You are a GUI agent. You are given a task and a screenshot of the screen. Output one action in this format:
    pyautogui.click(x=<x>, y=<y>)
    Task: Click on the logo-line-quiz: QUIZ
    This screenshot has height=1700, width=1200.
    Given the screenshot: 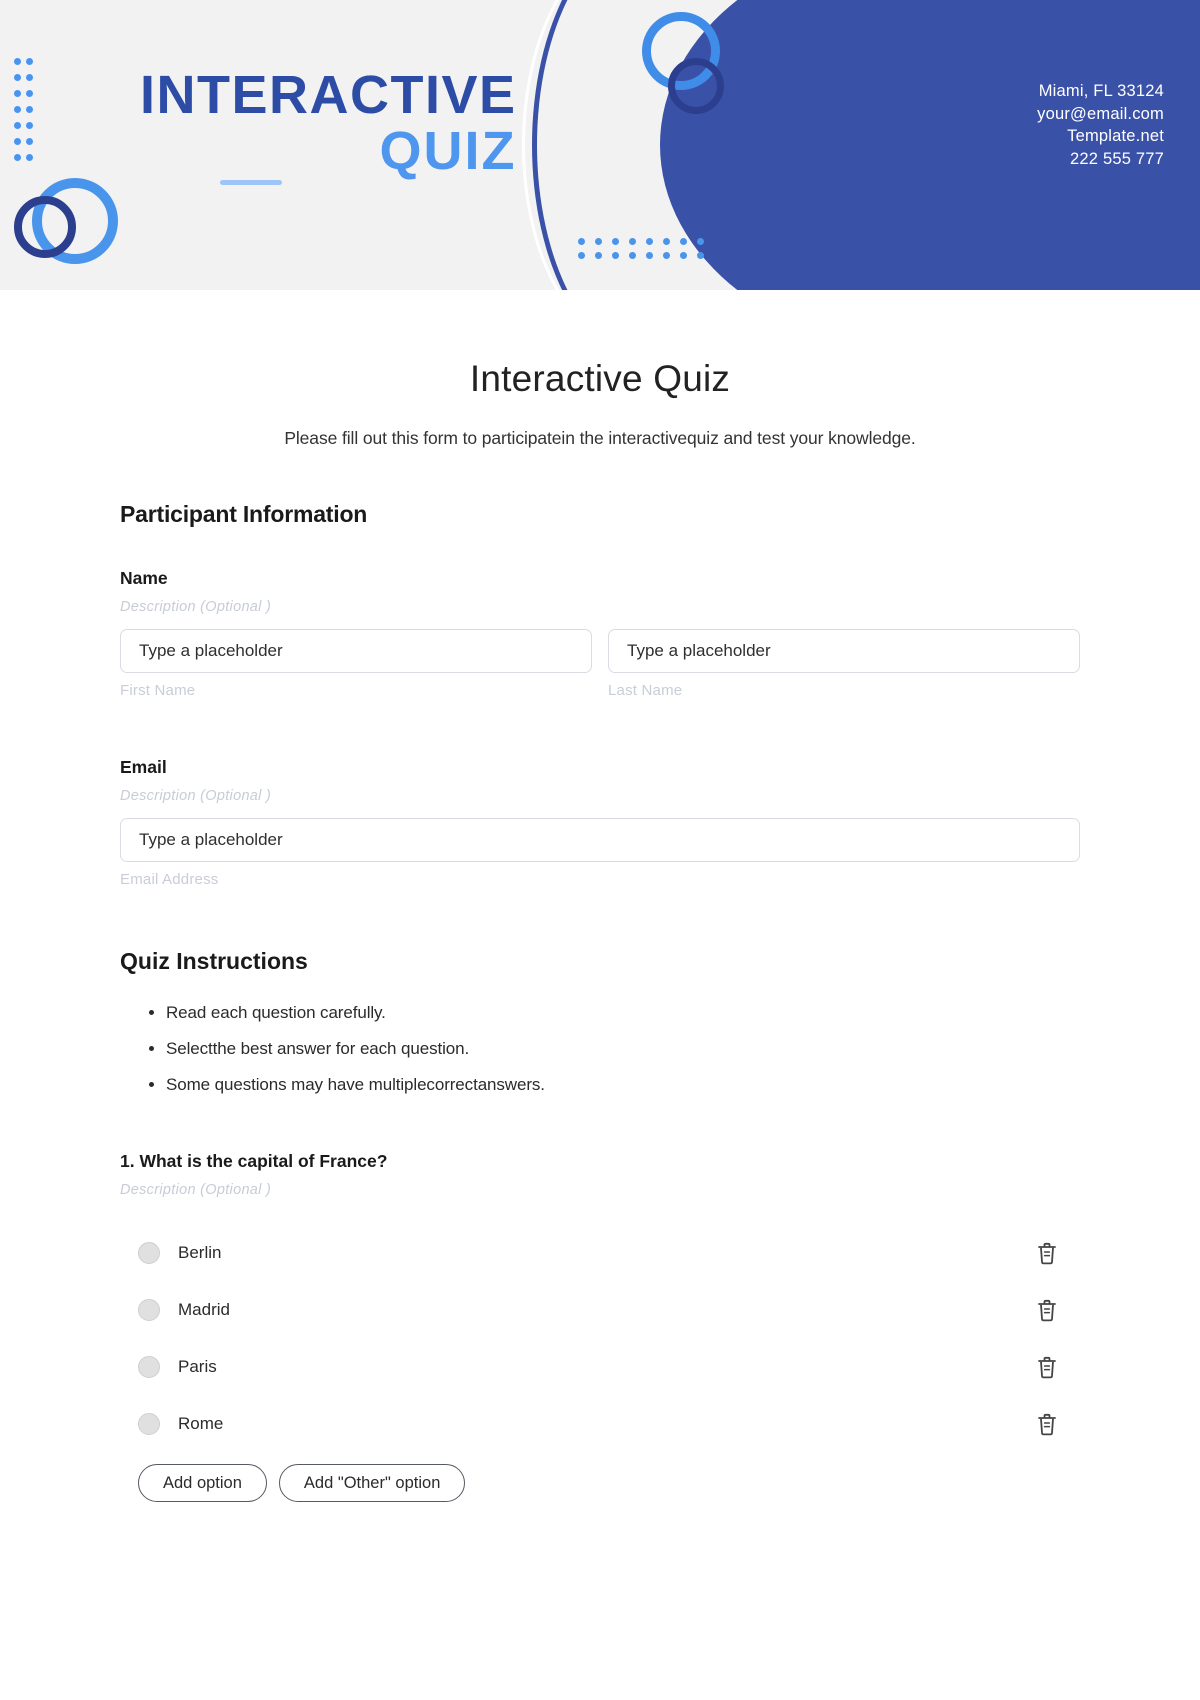 What is the action you would take?
    pyautogui.click(x=448, y=151)
    